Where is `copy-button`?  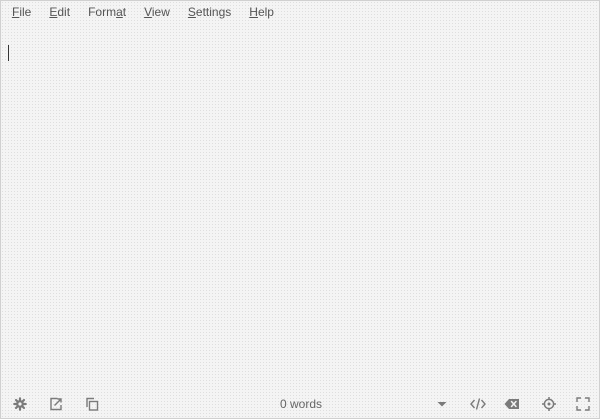
copy-button is located at coordinates (92, 404).